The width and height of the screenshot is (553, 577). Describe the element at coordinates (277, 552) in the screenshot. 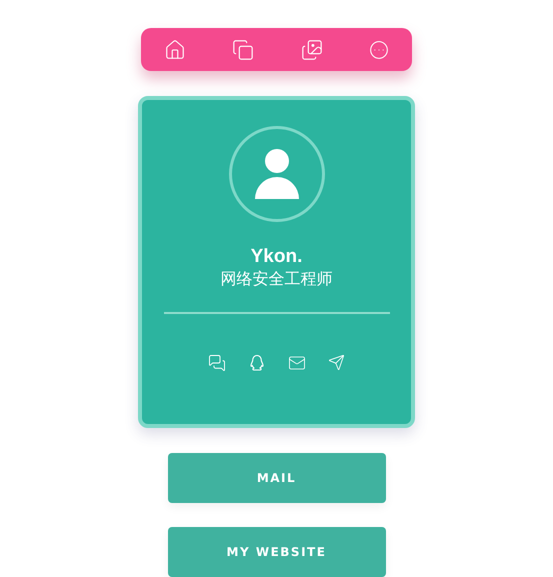

I see `website-button: MY WEBSITE` at that location.